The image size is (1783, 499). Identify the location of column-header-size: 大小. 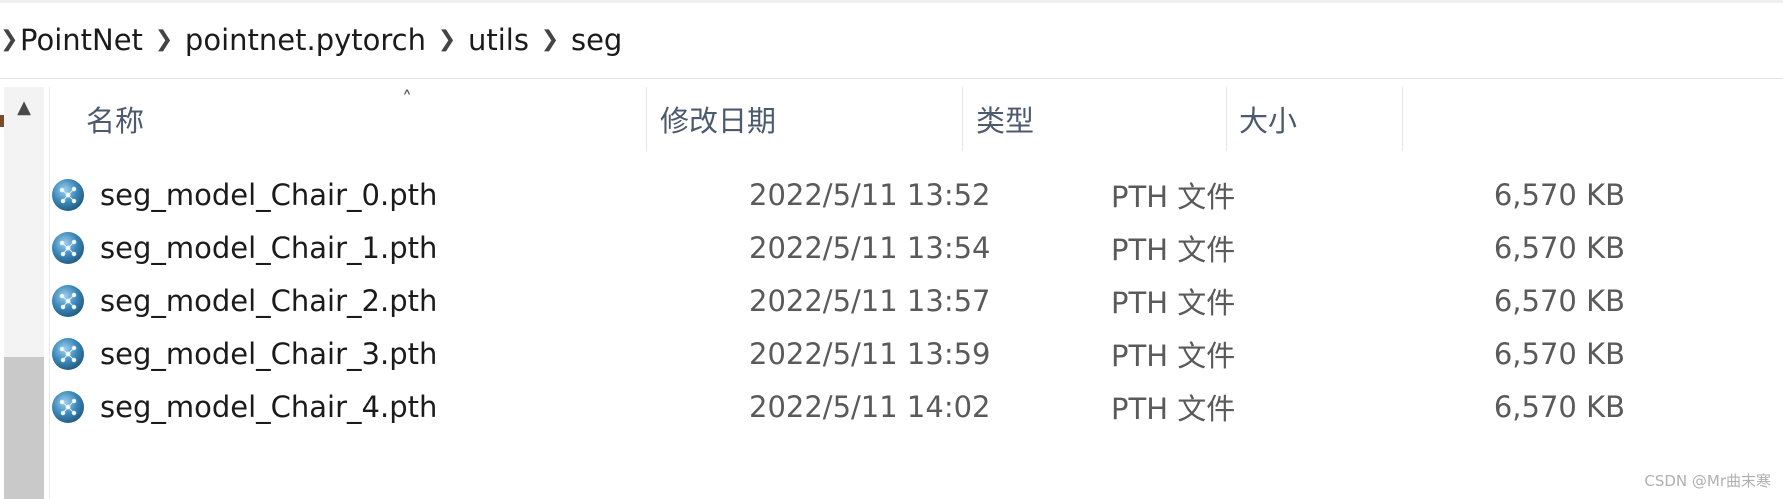
(1268, 119).